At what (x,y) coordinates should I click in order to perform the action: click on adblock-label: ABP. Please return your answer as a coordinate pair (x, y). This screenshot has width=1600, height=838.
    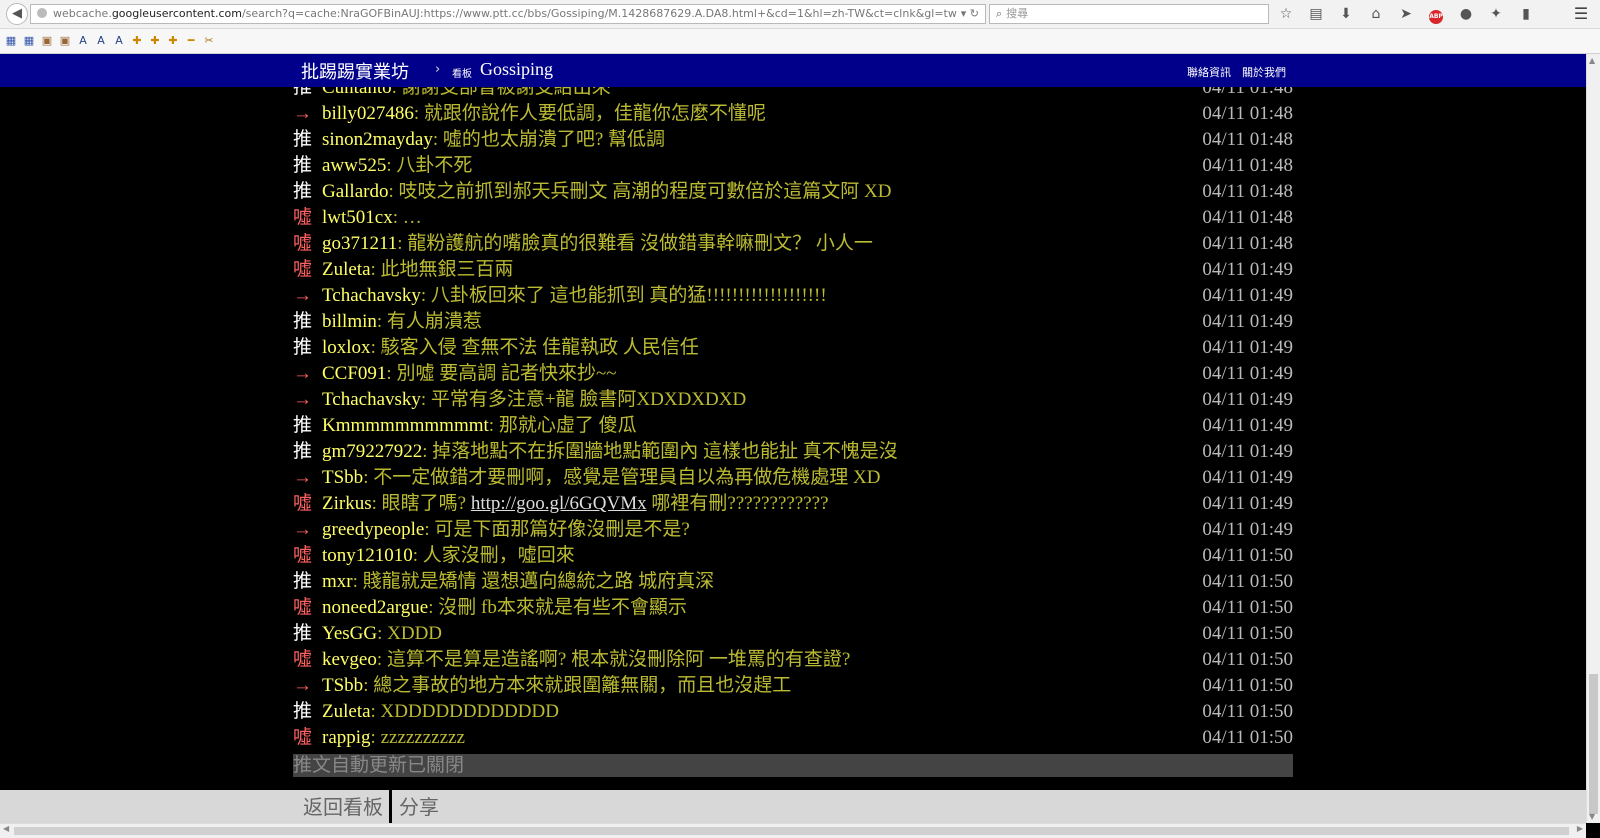
    Looking at the image, I should click on (1436, 17).